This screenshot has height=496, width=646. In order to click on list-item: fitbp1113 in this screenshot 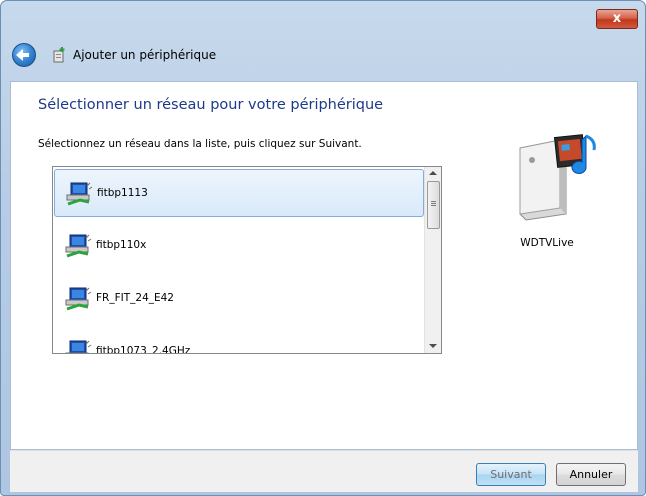, I will do `click(239, 193)`.